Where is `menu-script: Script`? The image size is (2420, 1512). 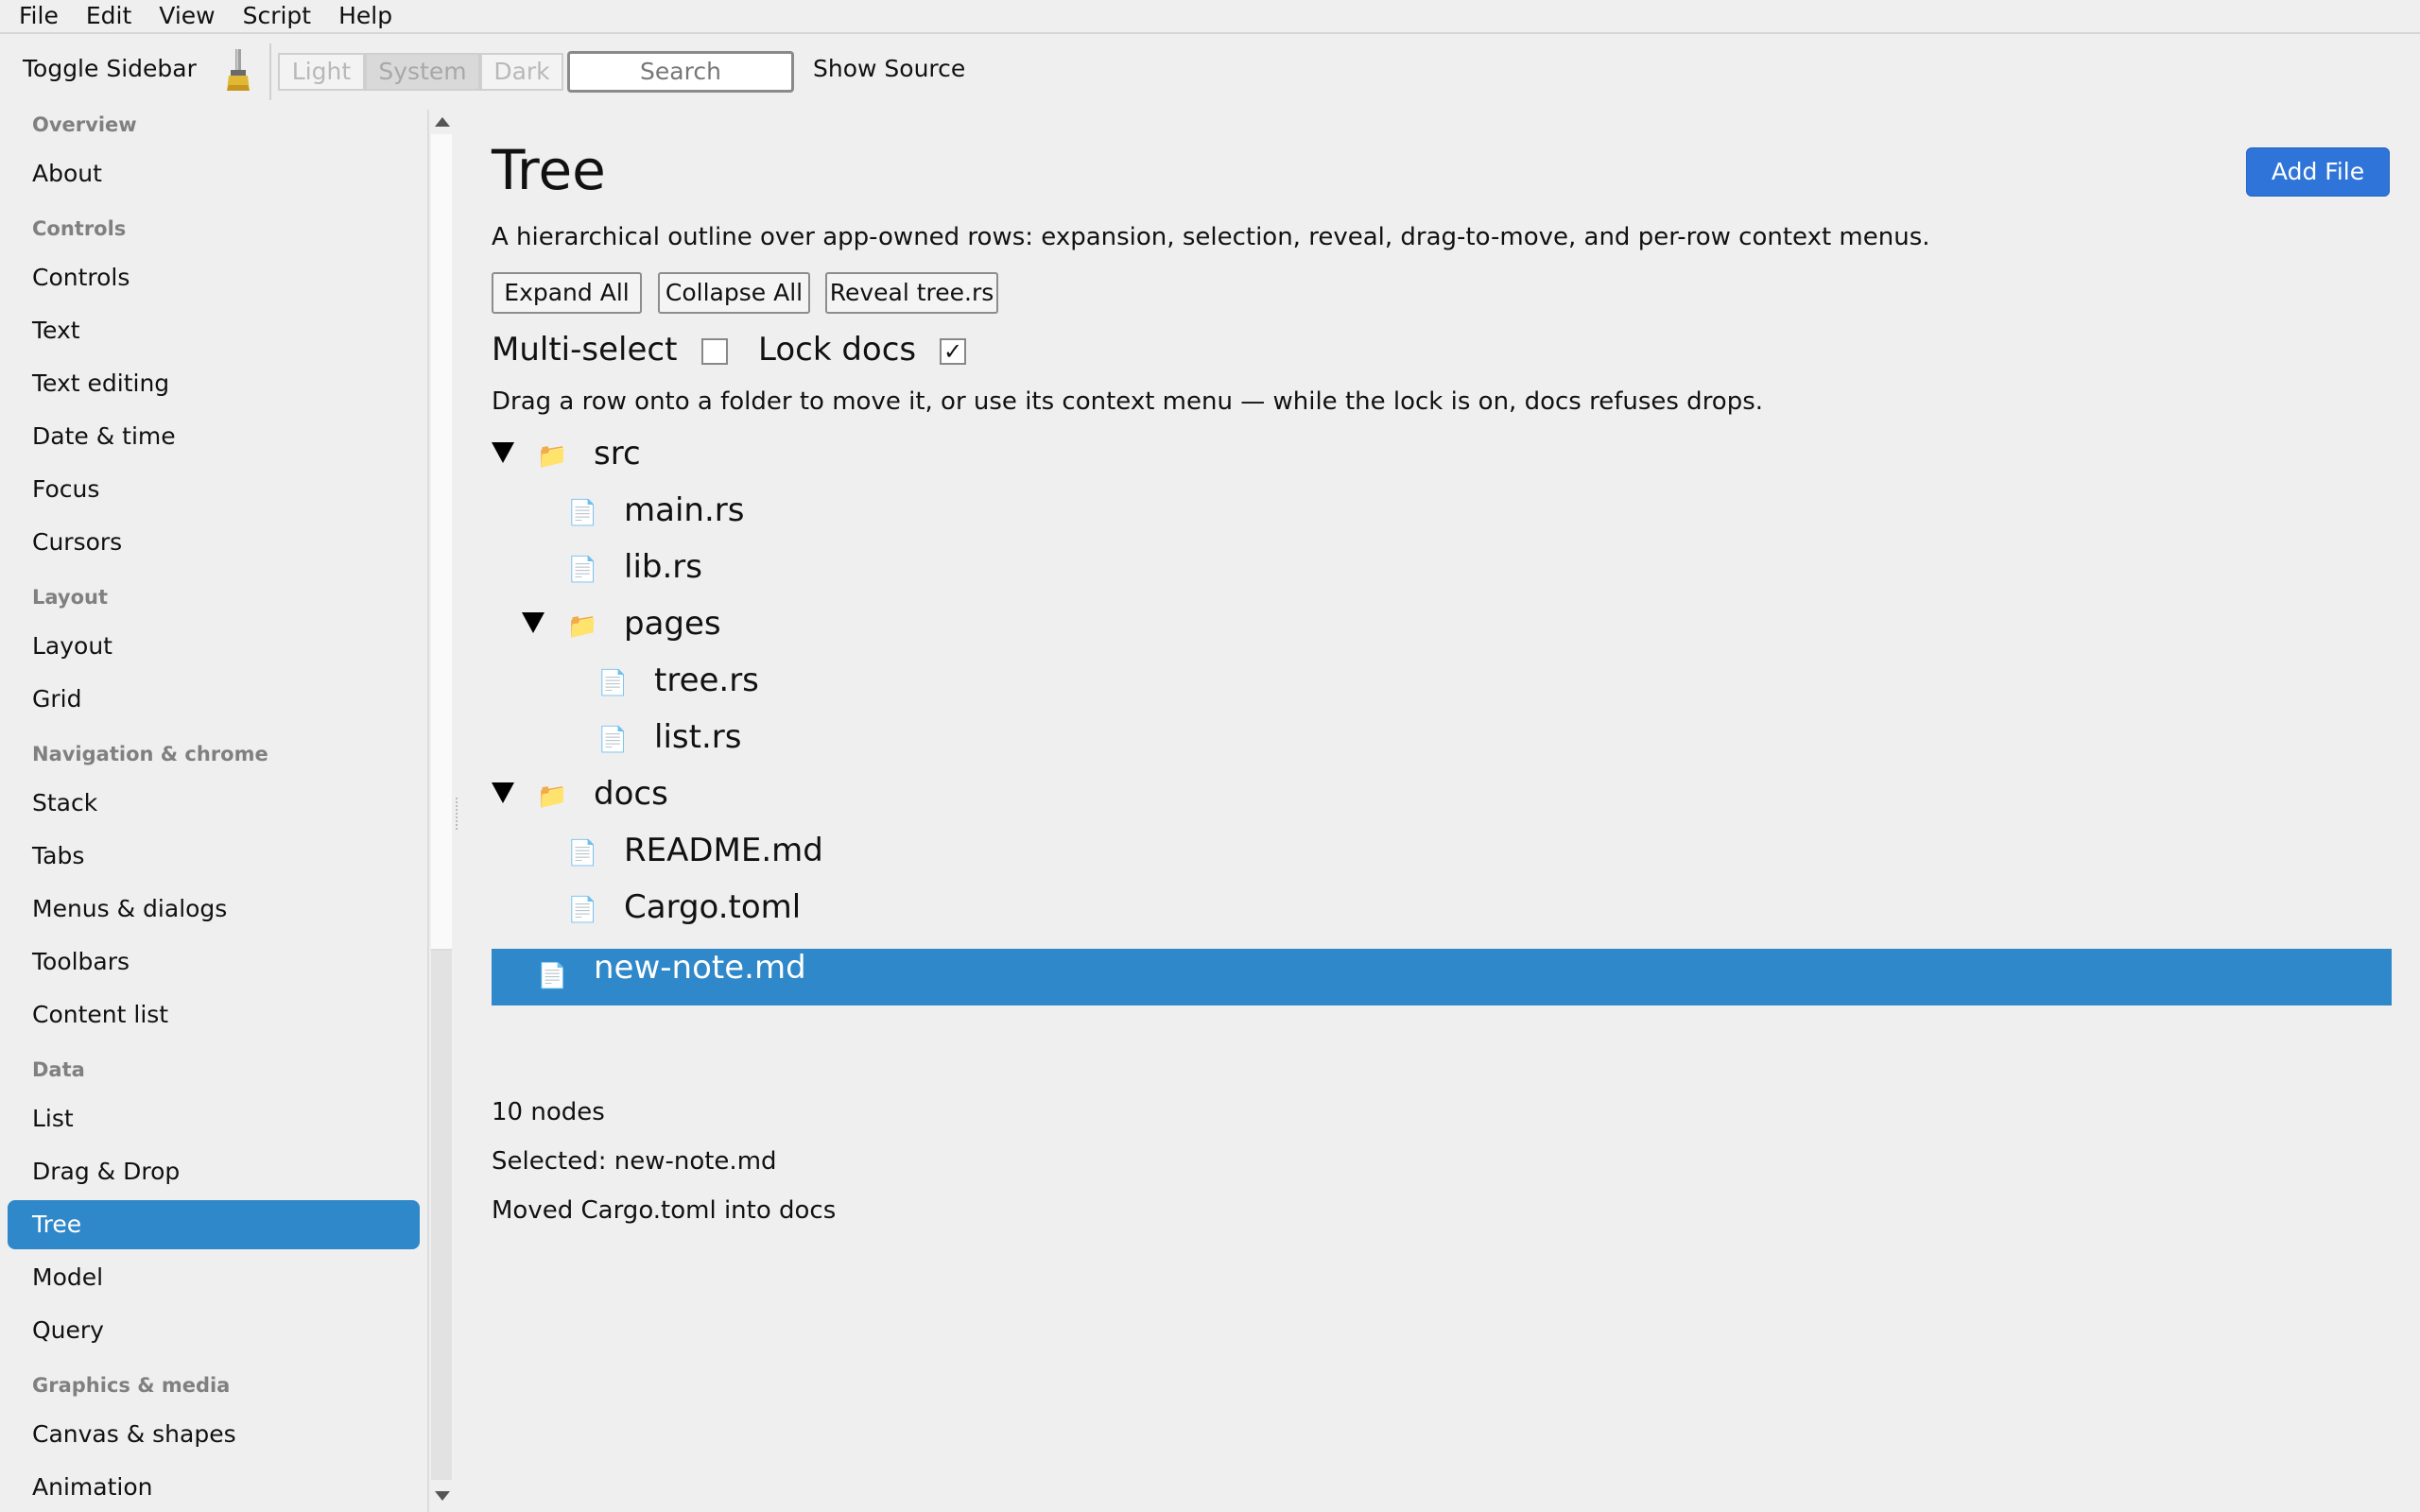 menu-script: Script is located at coordinates (277, 16).